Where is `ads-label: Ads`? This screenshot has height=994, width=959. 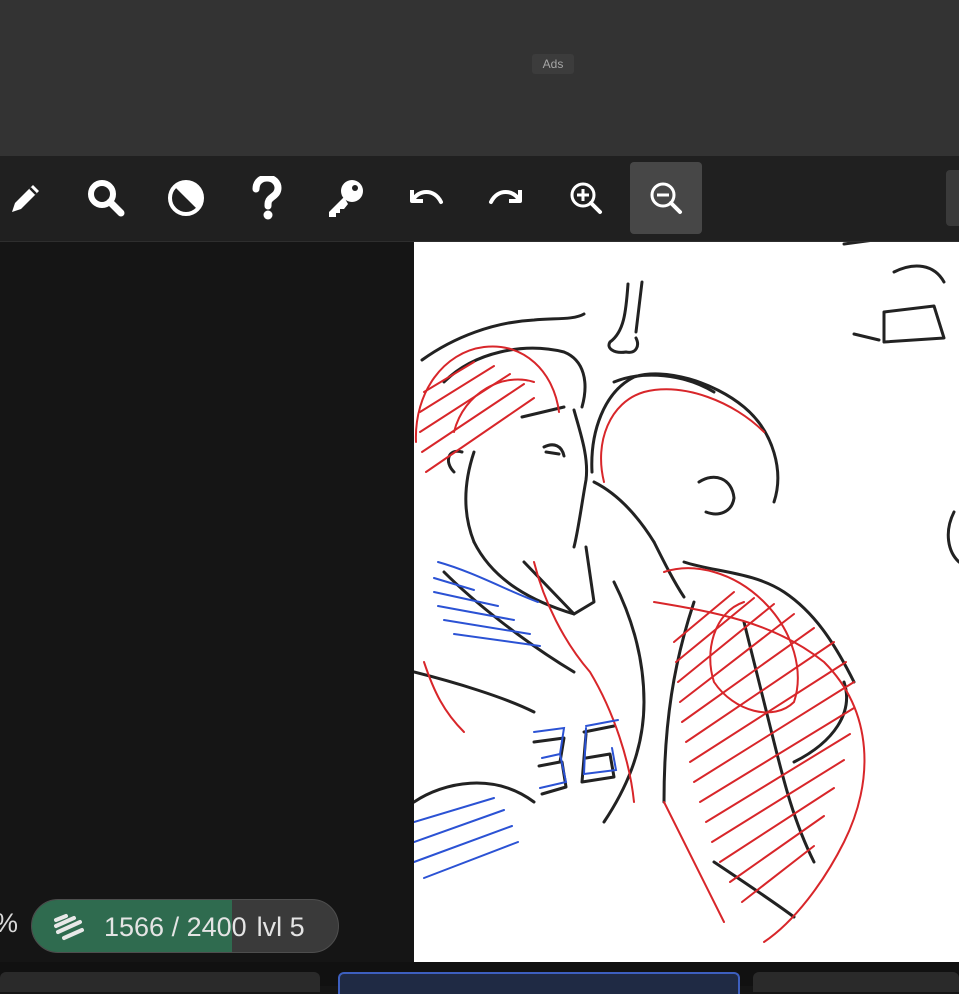 ads-label: Ads is located at coordinates (553, 64).